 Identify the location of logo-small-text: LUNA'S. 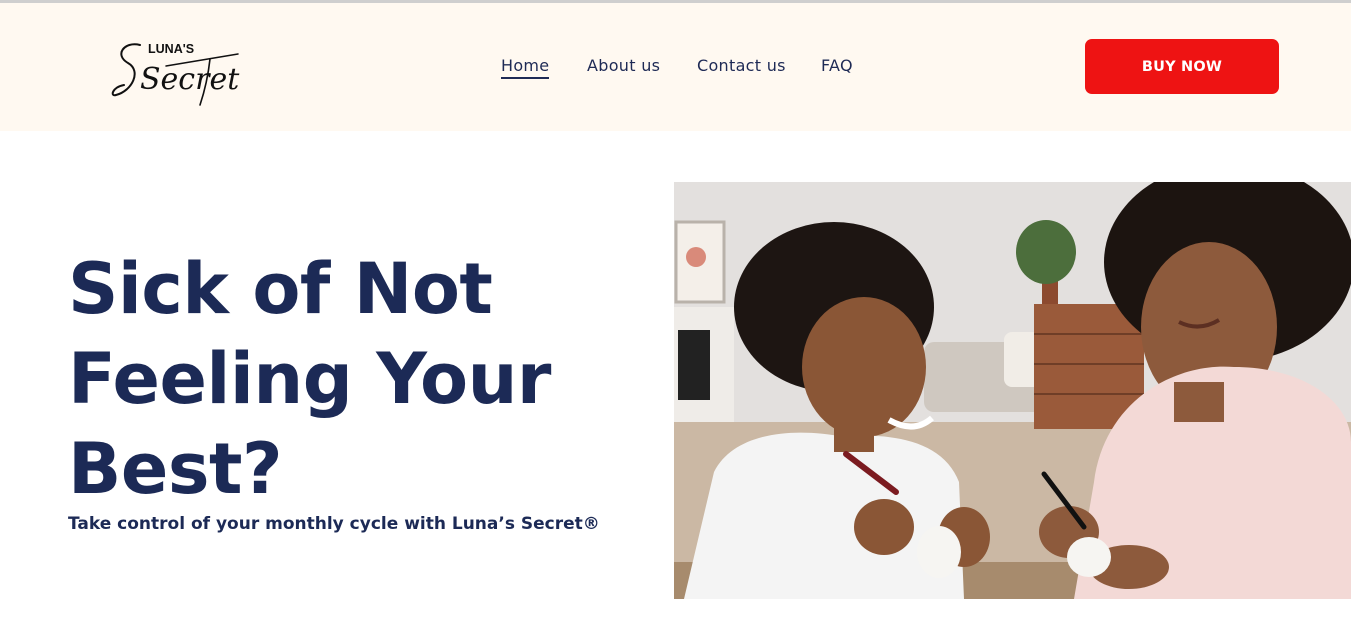
(171, 49).